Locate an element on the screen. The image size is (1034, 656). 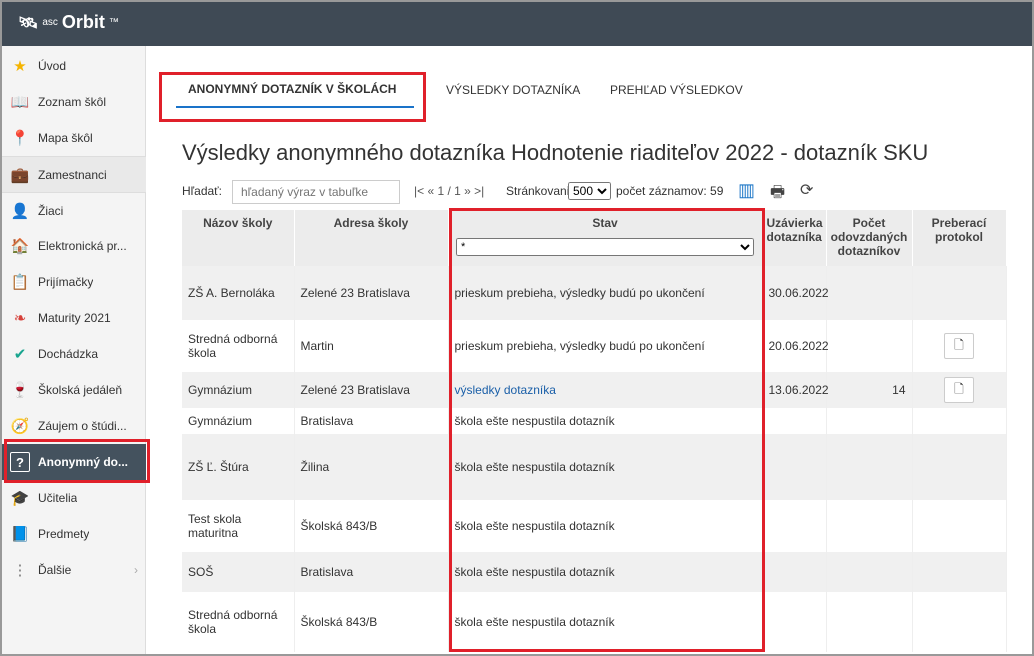
sidebar-item-label: Zamestnanci is located at coordinates (72, 174).